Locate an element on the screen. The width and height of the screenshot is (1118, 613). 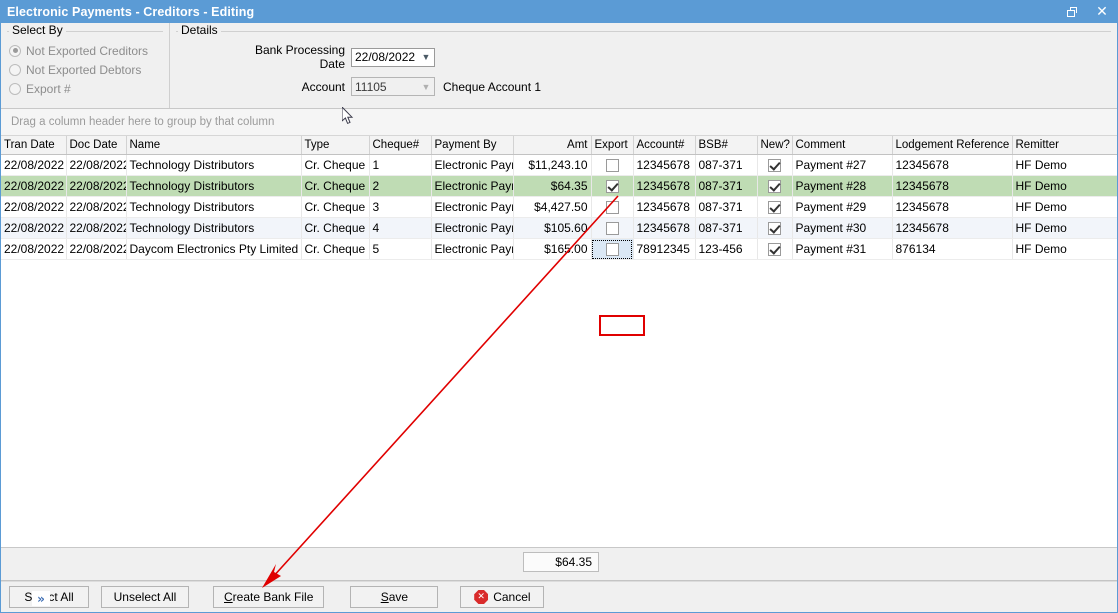
cell-account_no: 78912345 is located at coordinates (664, 249).